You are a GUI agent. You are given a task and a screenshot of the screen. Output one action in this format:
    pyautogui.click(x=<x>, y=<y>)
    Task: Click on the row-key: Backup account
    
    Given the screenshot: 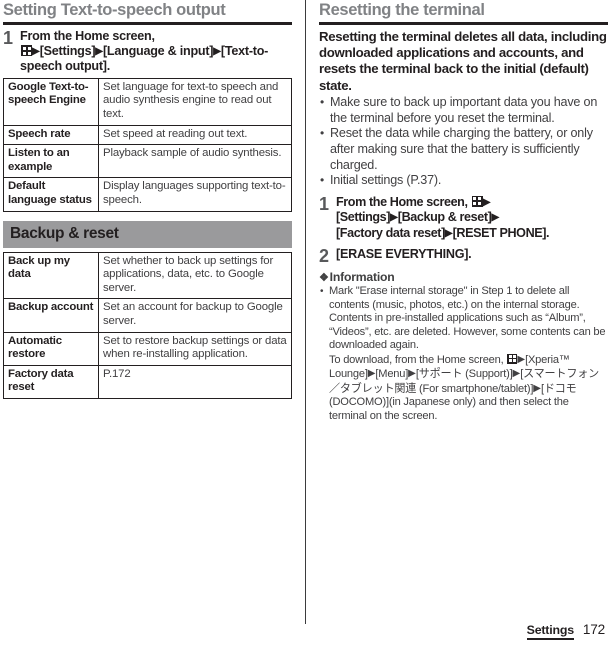 What is the action you would take?
    pyautogui.click(x=51, y=315)
    